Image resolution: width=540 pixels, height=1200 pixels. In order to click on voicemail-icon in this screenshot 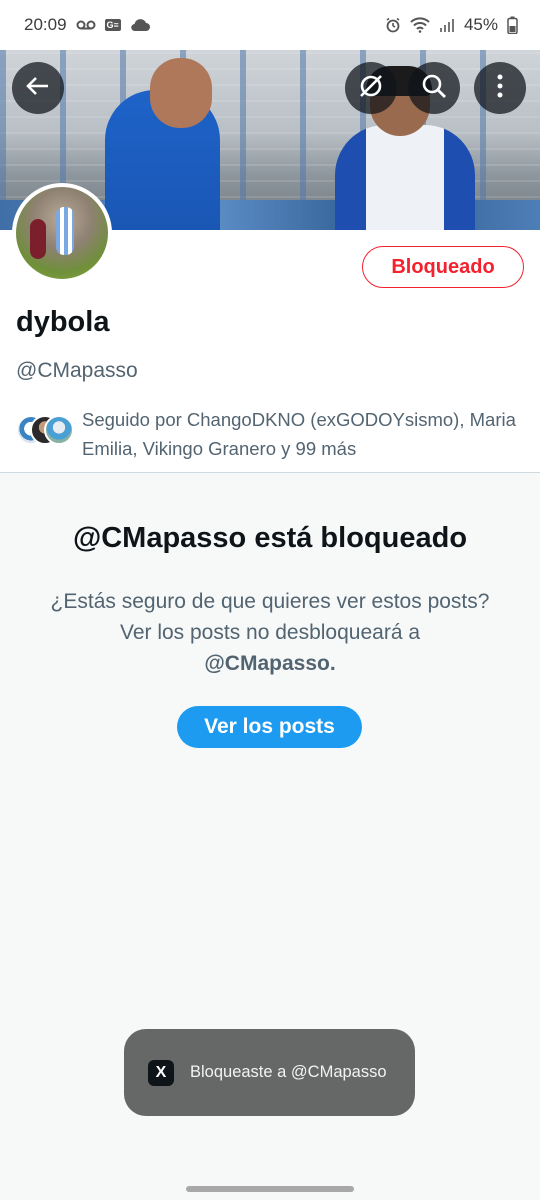, I will do `click(86, 25)`.